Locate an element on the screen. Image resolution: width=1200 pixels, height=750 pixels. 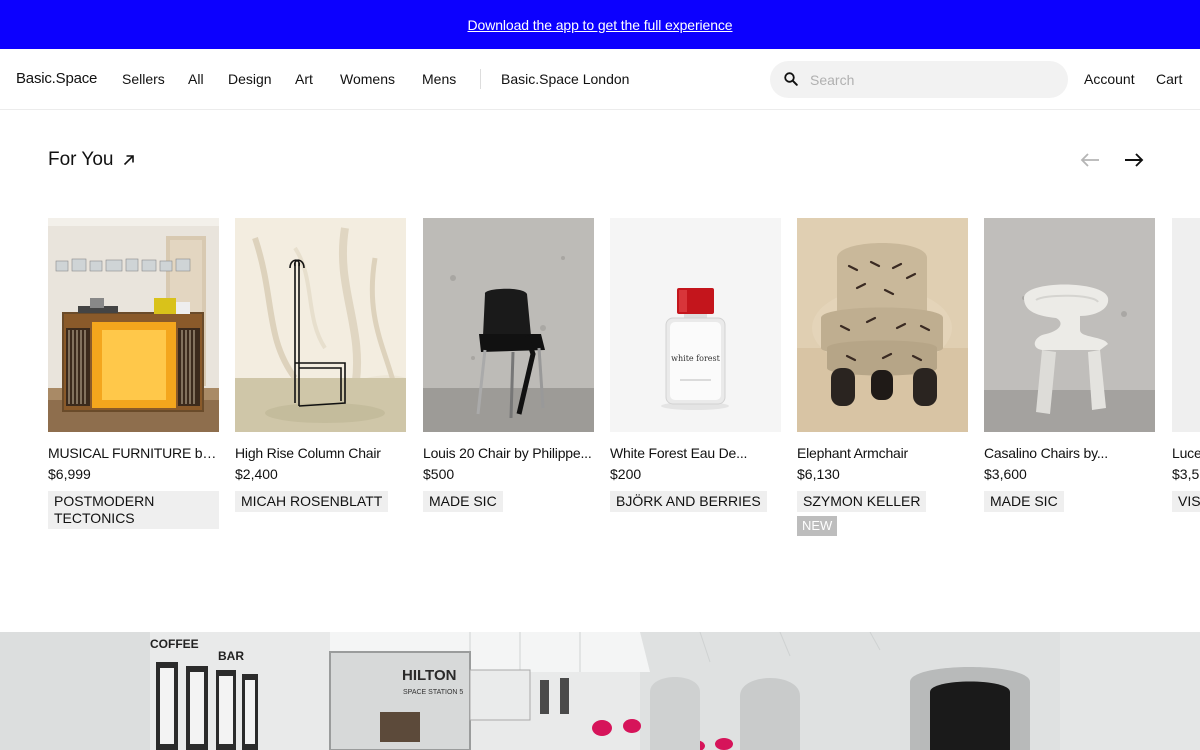
product-name: High Rise Column Chair is located at coordinates (320, 453).